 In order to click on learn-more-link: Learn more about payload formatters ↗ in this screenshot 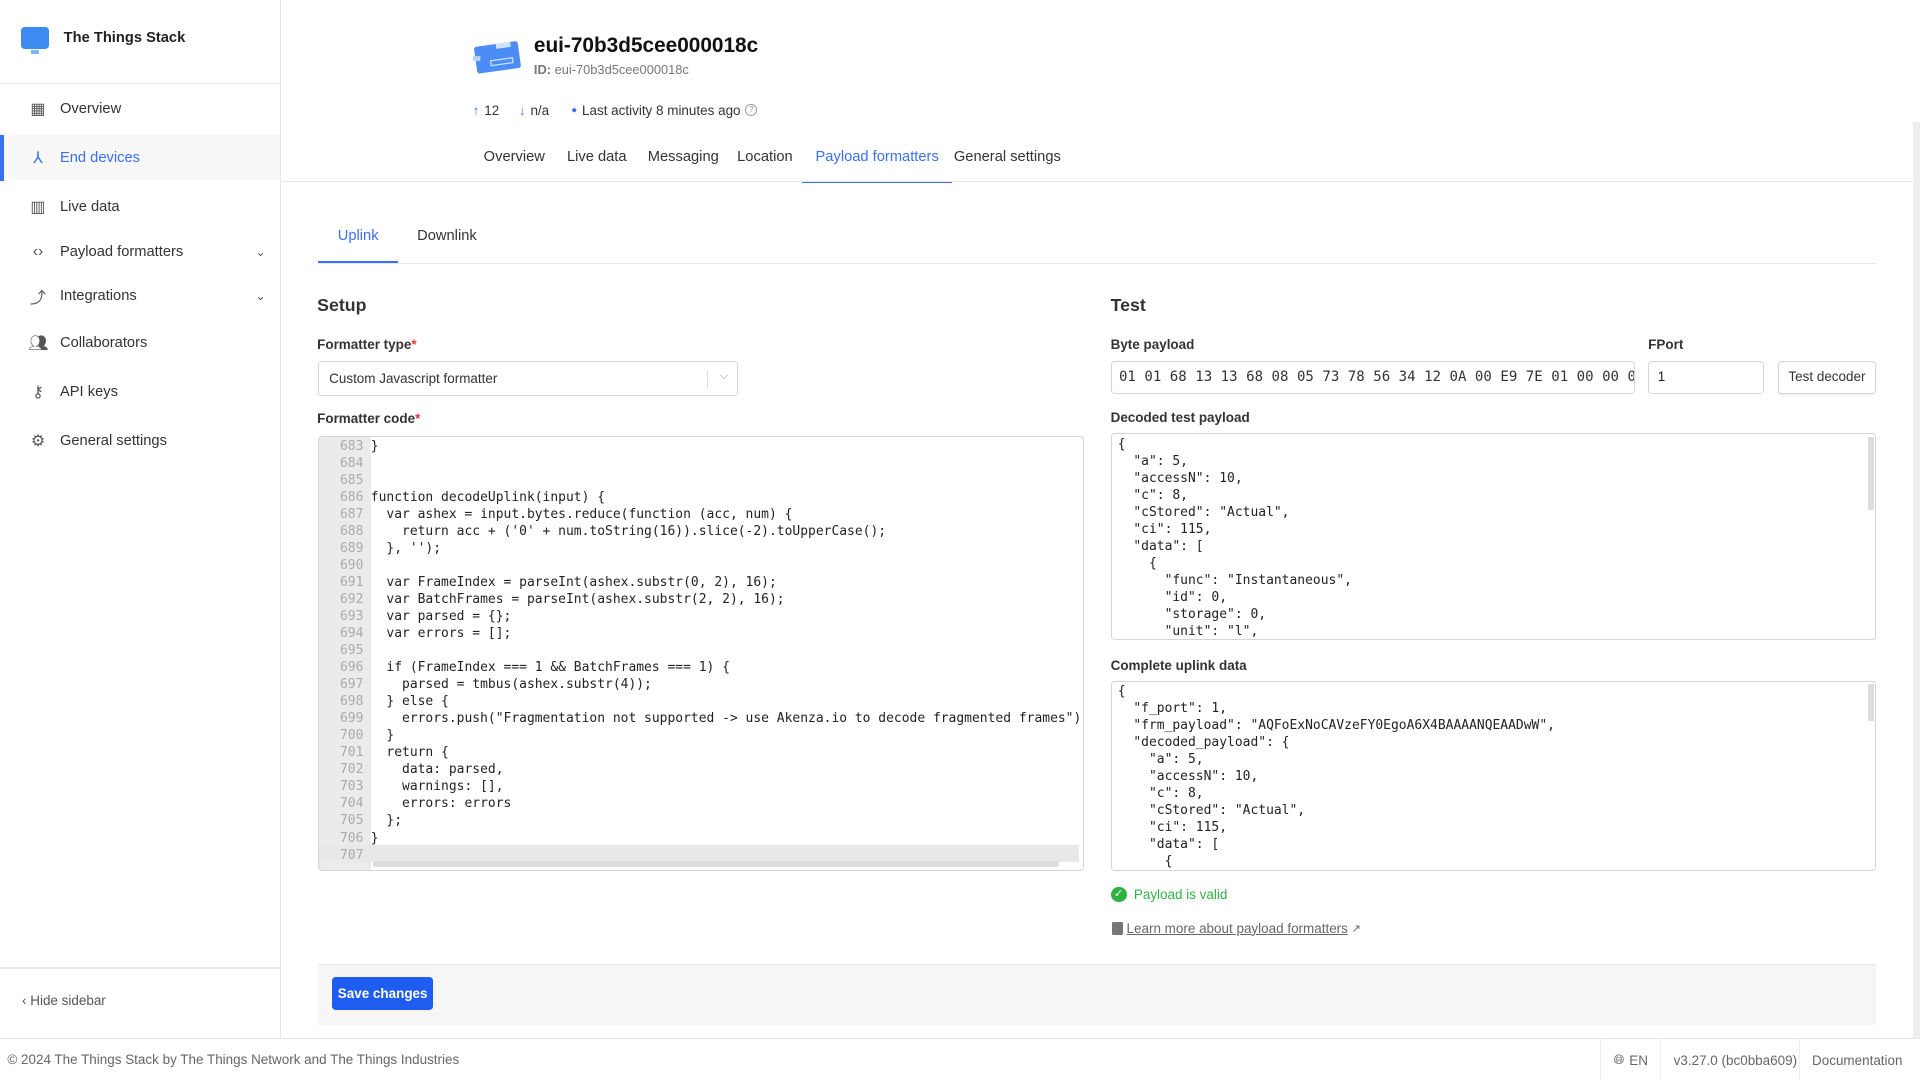, I will do `click(1236, 928)`.